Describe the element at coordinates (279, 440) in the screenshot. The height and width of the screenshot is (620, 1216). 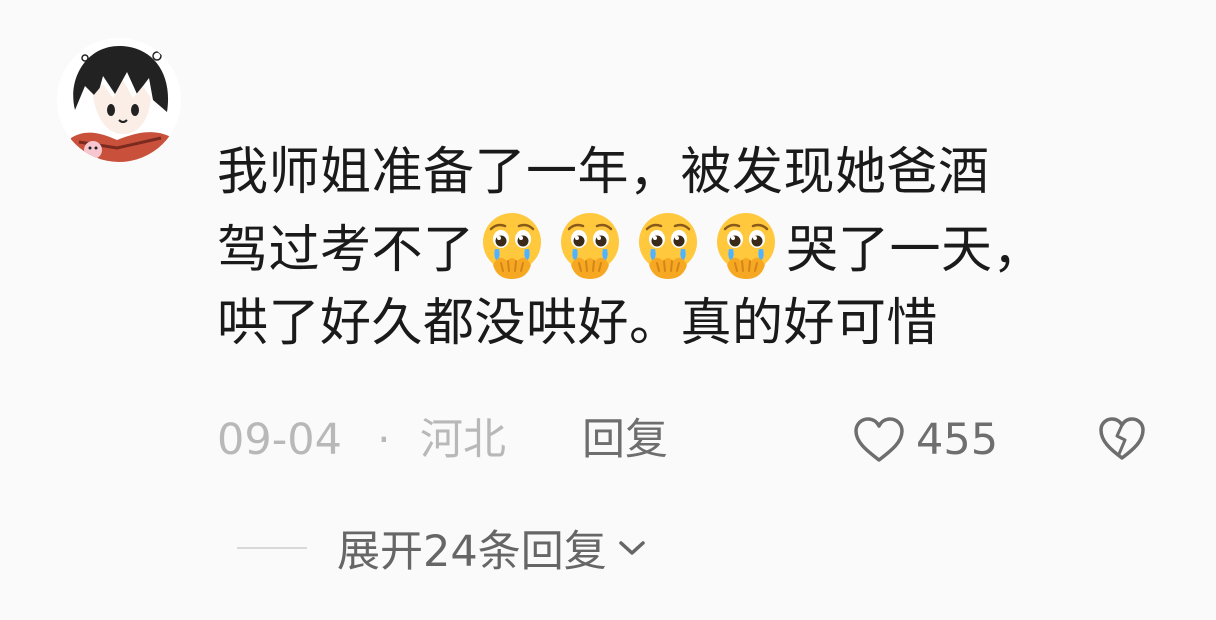
I see `comment-date: 09-04` at that location.